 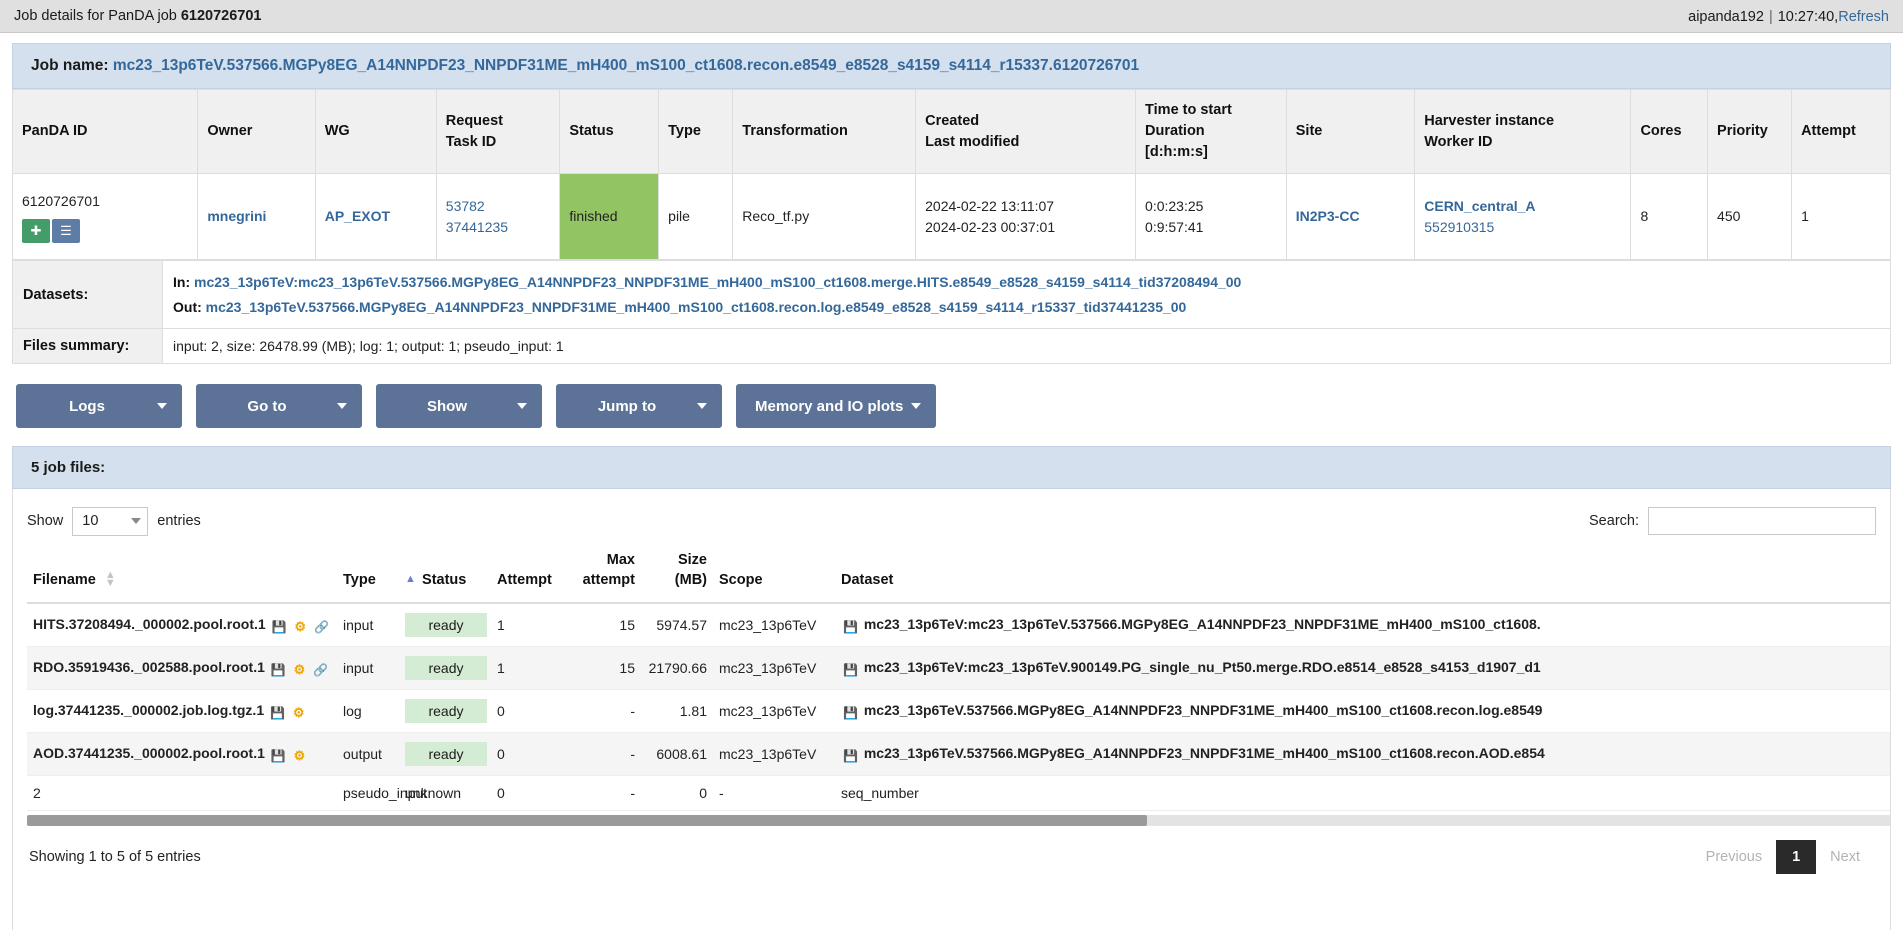 I want to click on files-col-max-attempt: Max attempt, so click(x=604, y=573).